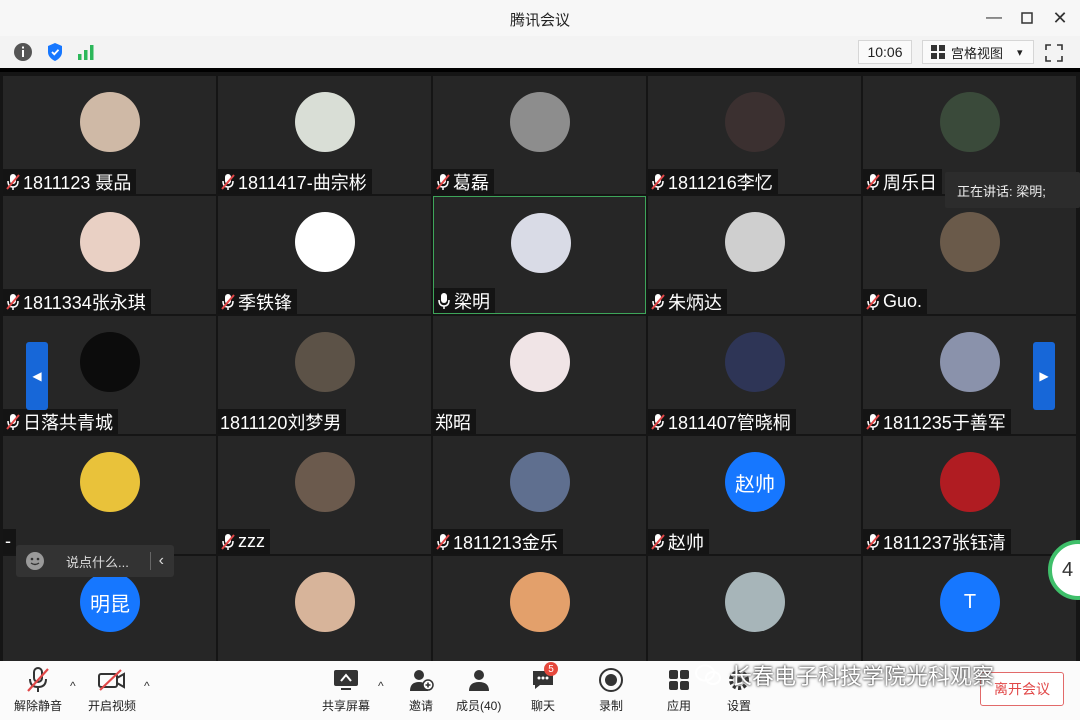  What do you see at coordinates (1060, 18) in the screenshot?
I see `close-button: ✕` at bounding box center [1060, 18].